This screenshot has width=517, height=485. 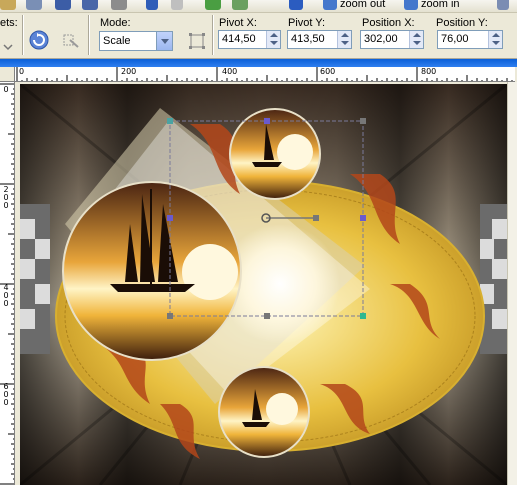 What do you see at coordinates (35, 279) in the screenshot?
I see `left-checker-pattern` at bounding box center [35, 279].